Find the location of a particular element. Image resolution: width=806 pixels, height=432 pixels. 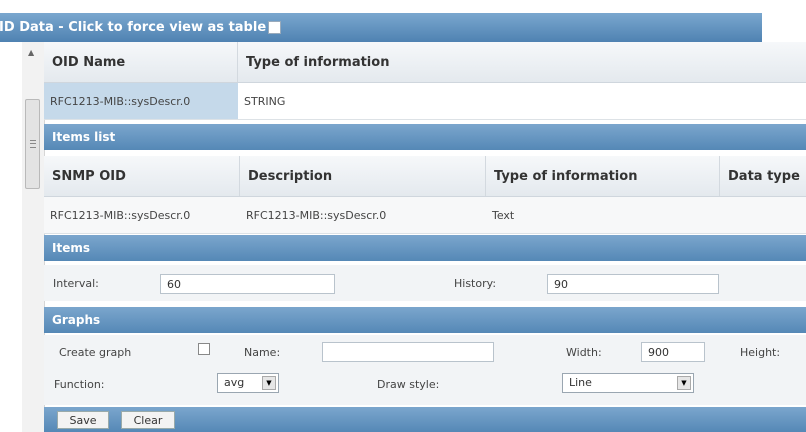

draw-style-label: Draw style: is located at coordinates (408, 384).